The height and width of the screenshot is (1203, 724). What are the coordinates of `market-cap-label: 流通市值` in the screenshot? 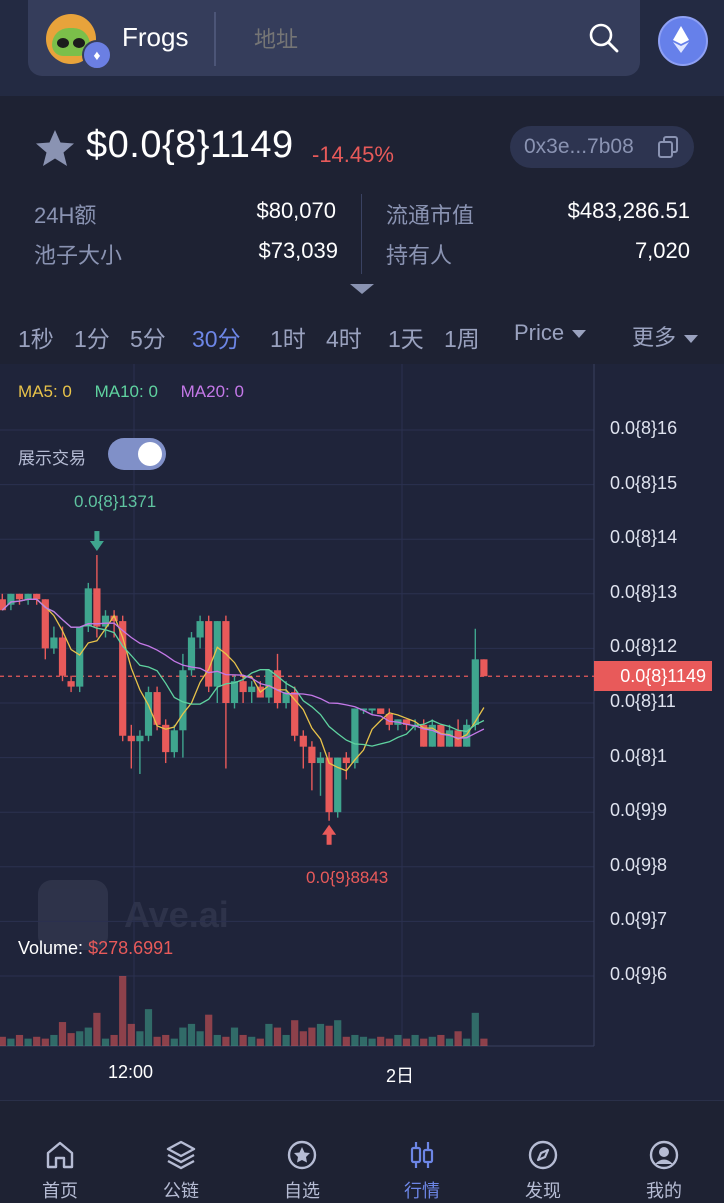 It's located at (430, 215).